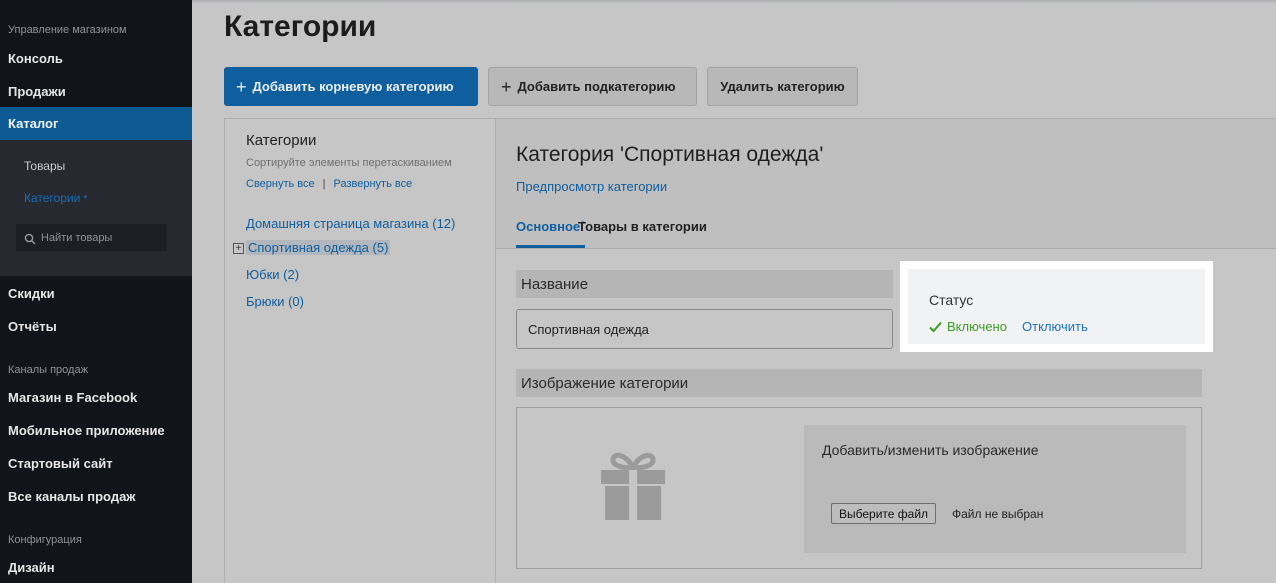  I want to click on sidebar-catalog-submenu: Товары Категории *, so click(96, 208).